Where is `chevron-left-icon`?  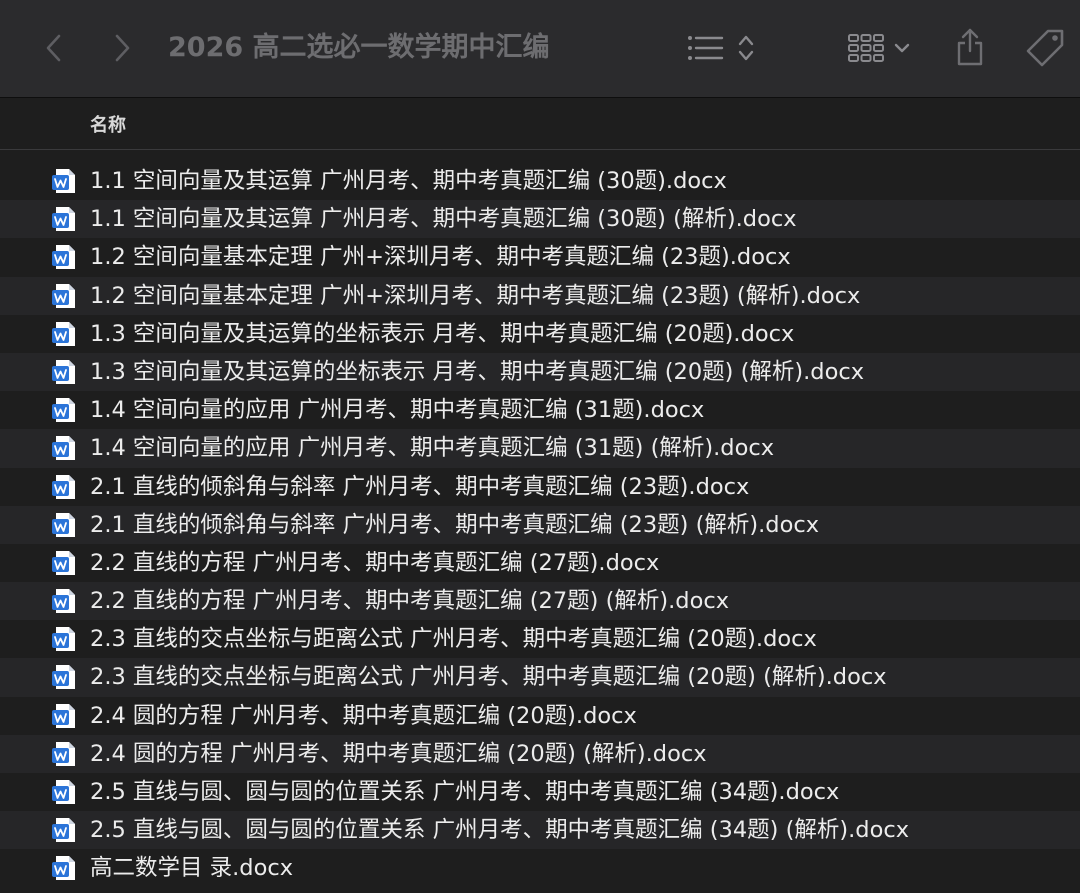 chevron-left-icon is located at coordinates (53, 48).